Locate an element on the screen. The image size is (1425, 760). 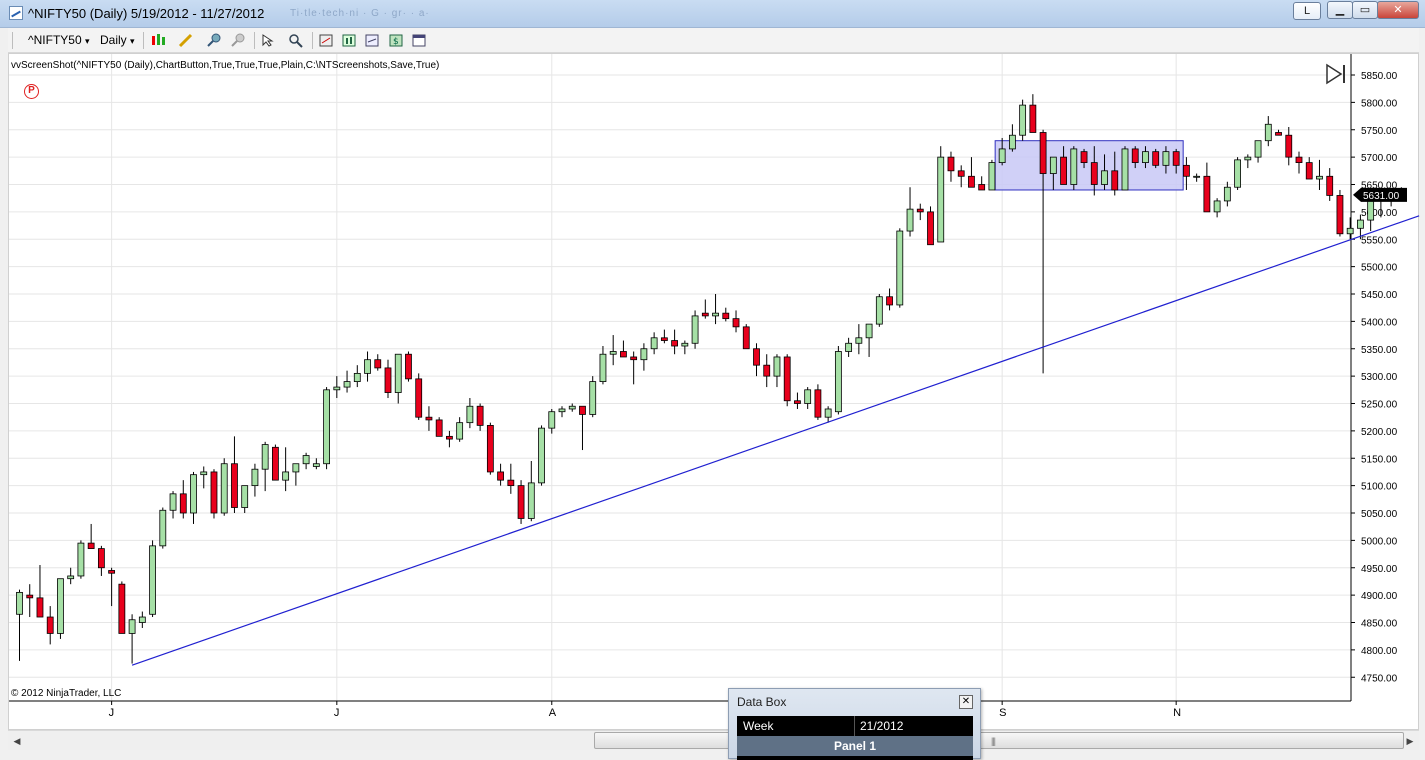
scroll-thumb: ||| is located at coordinates (999, 740).